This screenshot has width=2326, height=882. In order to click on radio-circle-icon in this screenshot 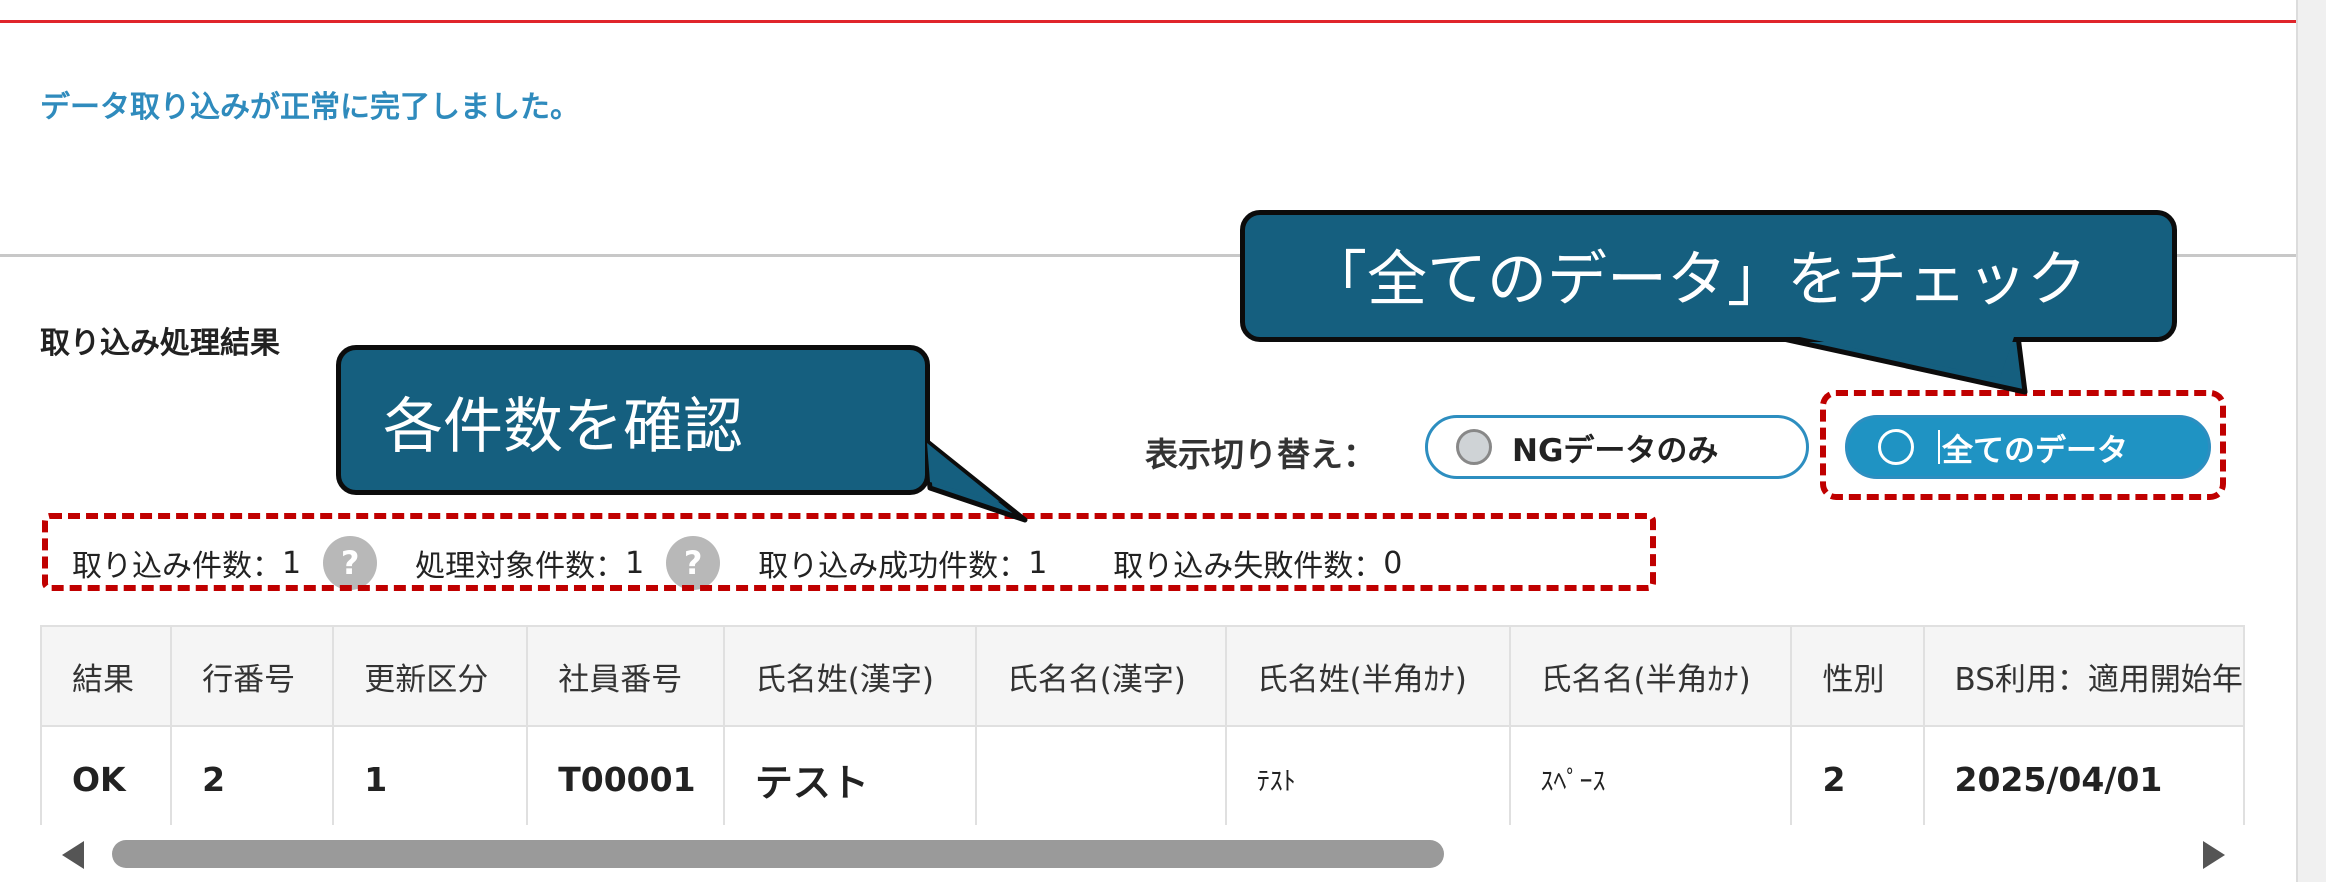, I will do `click(1474, 447)`.